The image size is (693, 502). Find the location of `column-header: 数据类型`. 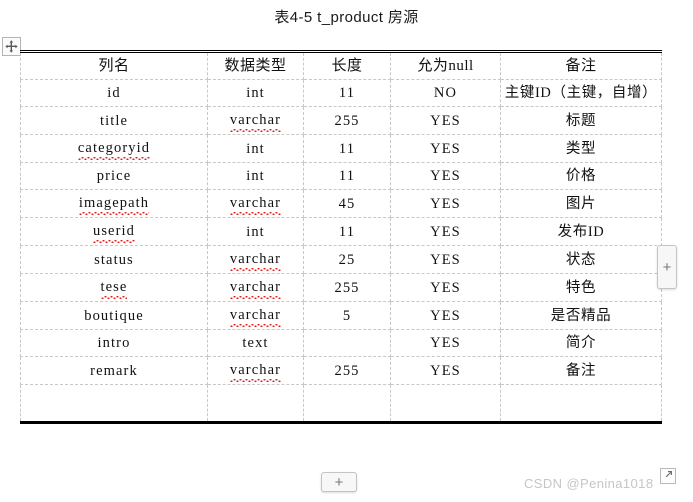

column-header: 数据类型 is located at coordinates (255, 65).